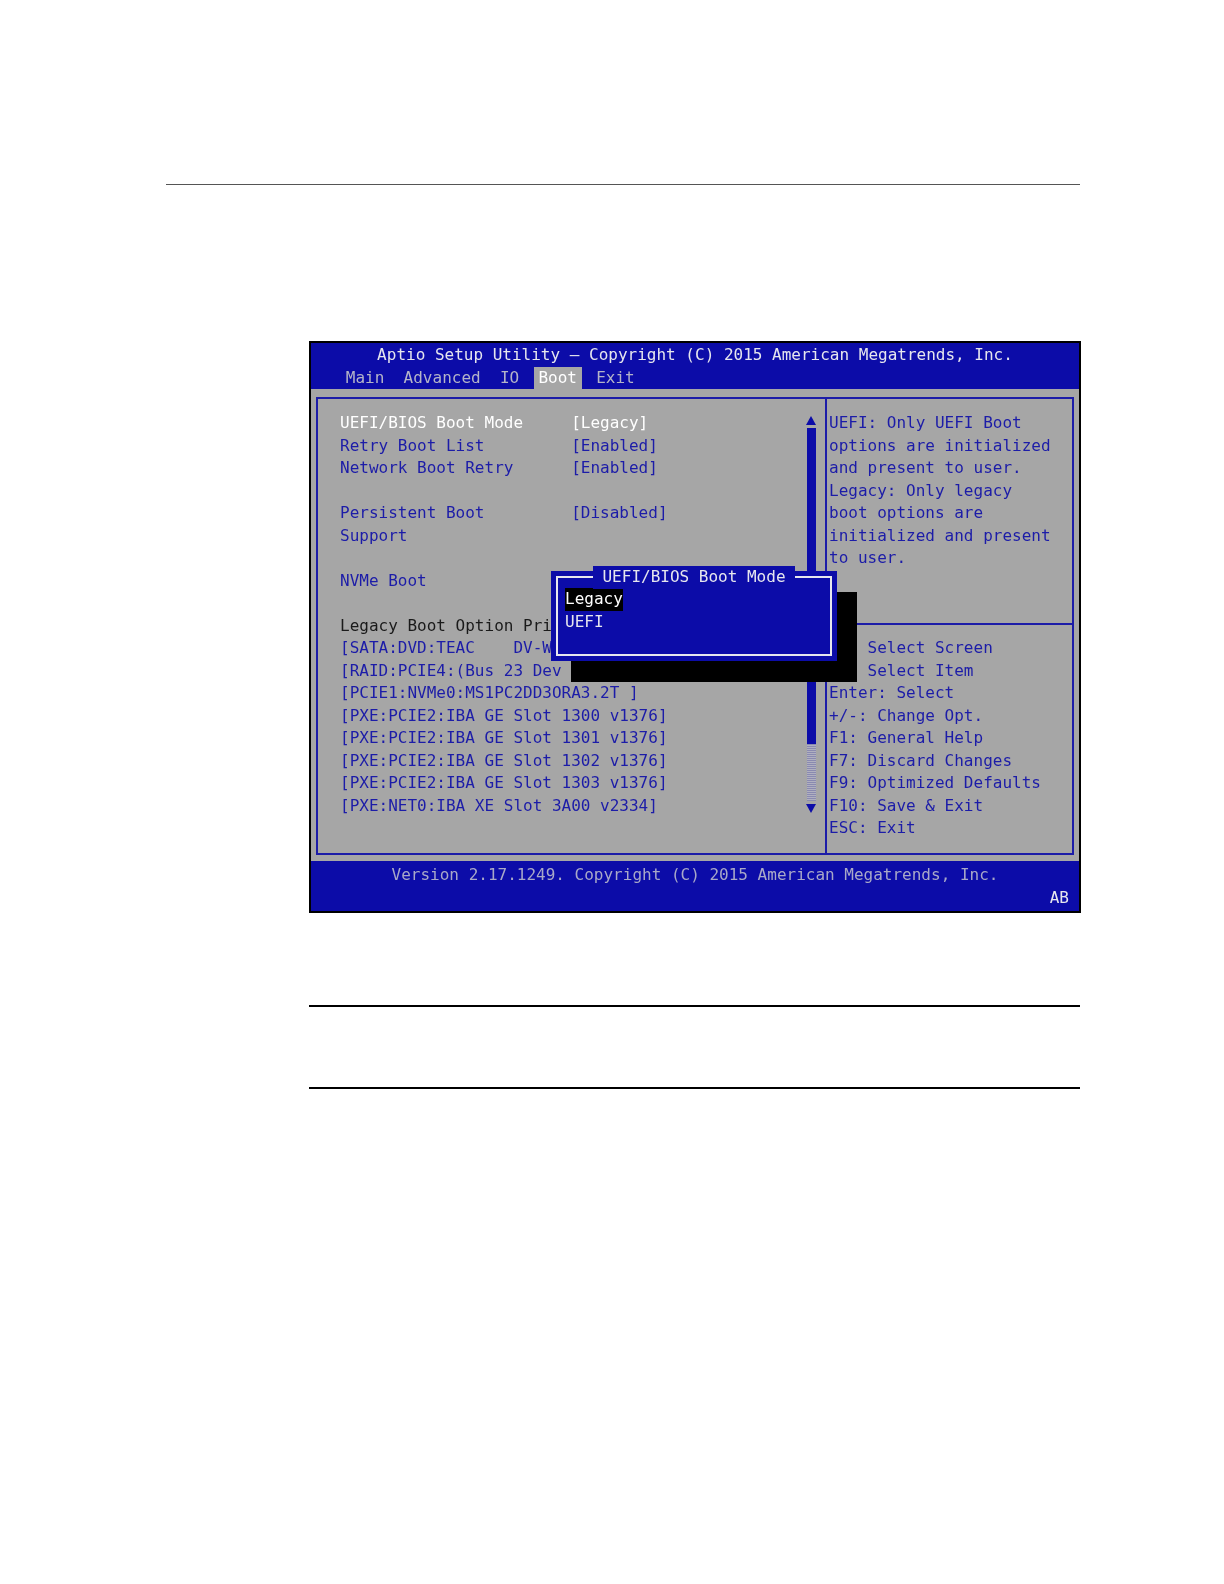 Image resolution: width=1224 pixels, height=1584 pixels. What do you see at coordinates (584, 621) in the screenshot?
I see `popup-option: UEFI` at bounding box center [584, 621].